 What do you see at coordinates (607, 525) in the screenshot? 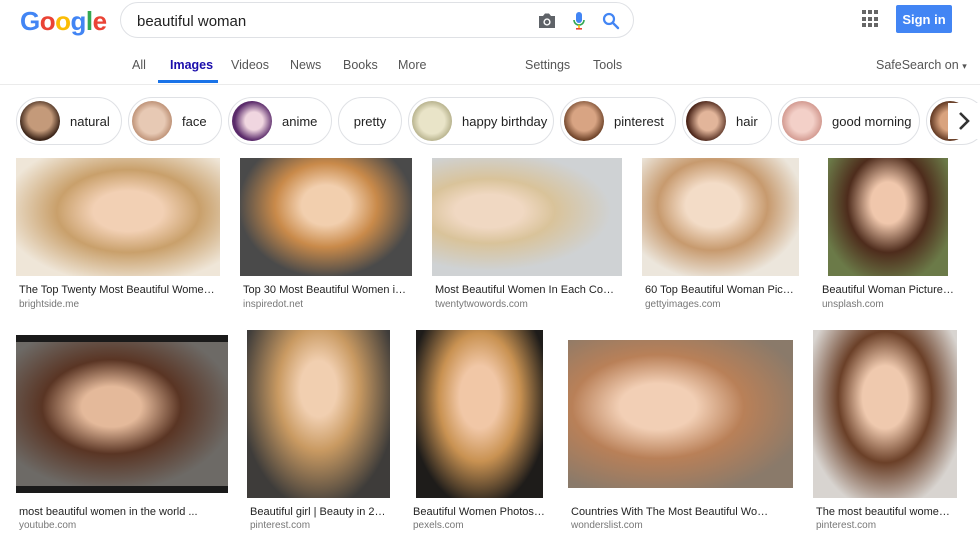
I see `result-source: wonderslist.com` at bounding box center [607, 525].